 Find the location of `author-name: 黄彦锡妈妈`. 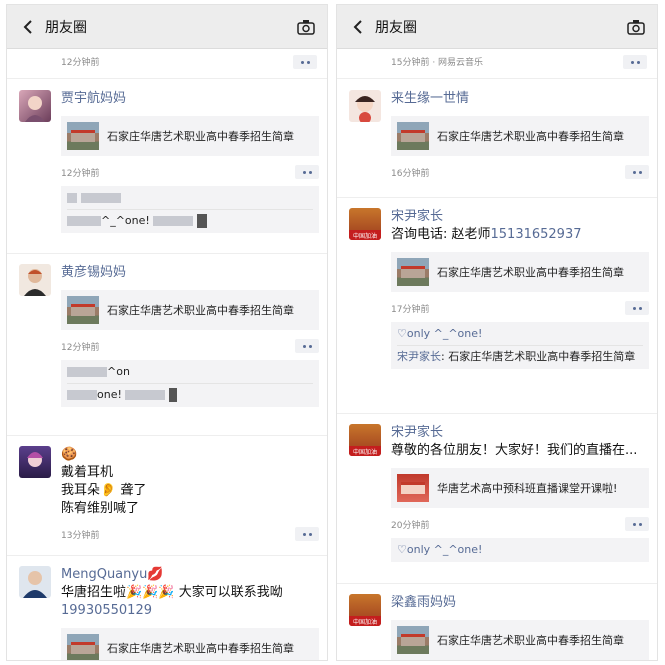

author-name: 黄彦锡妈妈 is located at coordinates (189, 273).